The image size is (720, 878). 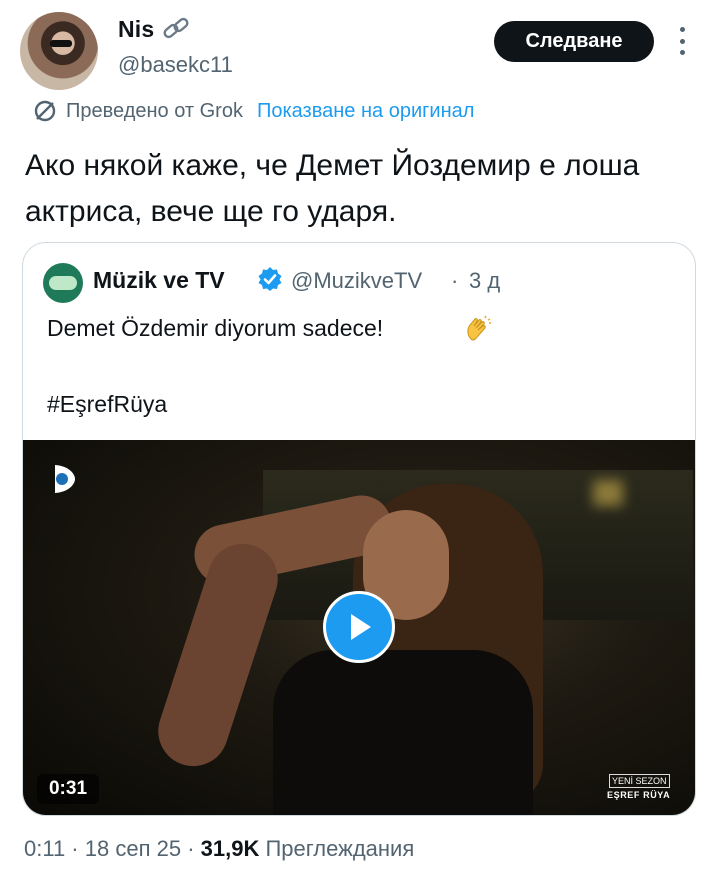 I want to click on verified-badge-icon, so click(x=270, y=279).